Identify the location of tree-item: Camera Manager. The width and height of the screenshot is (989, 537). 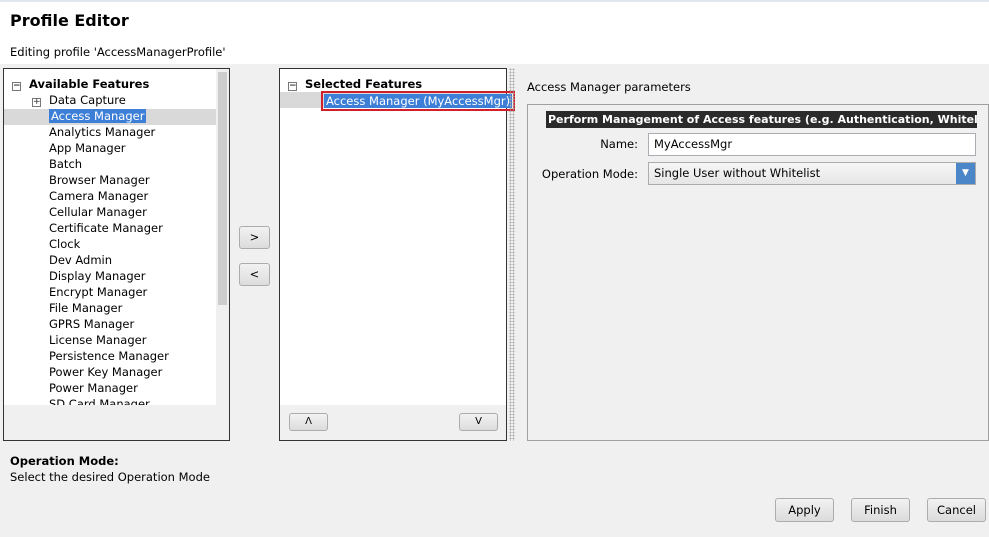
(98, 196).